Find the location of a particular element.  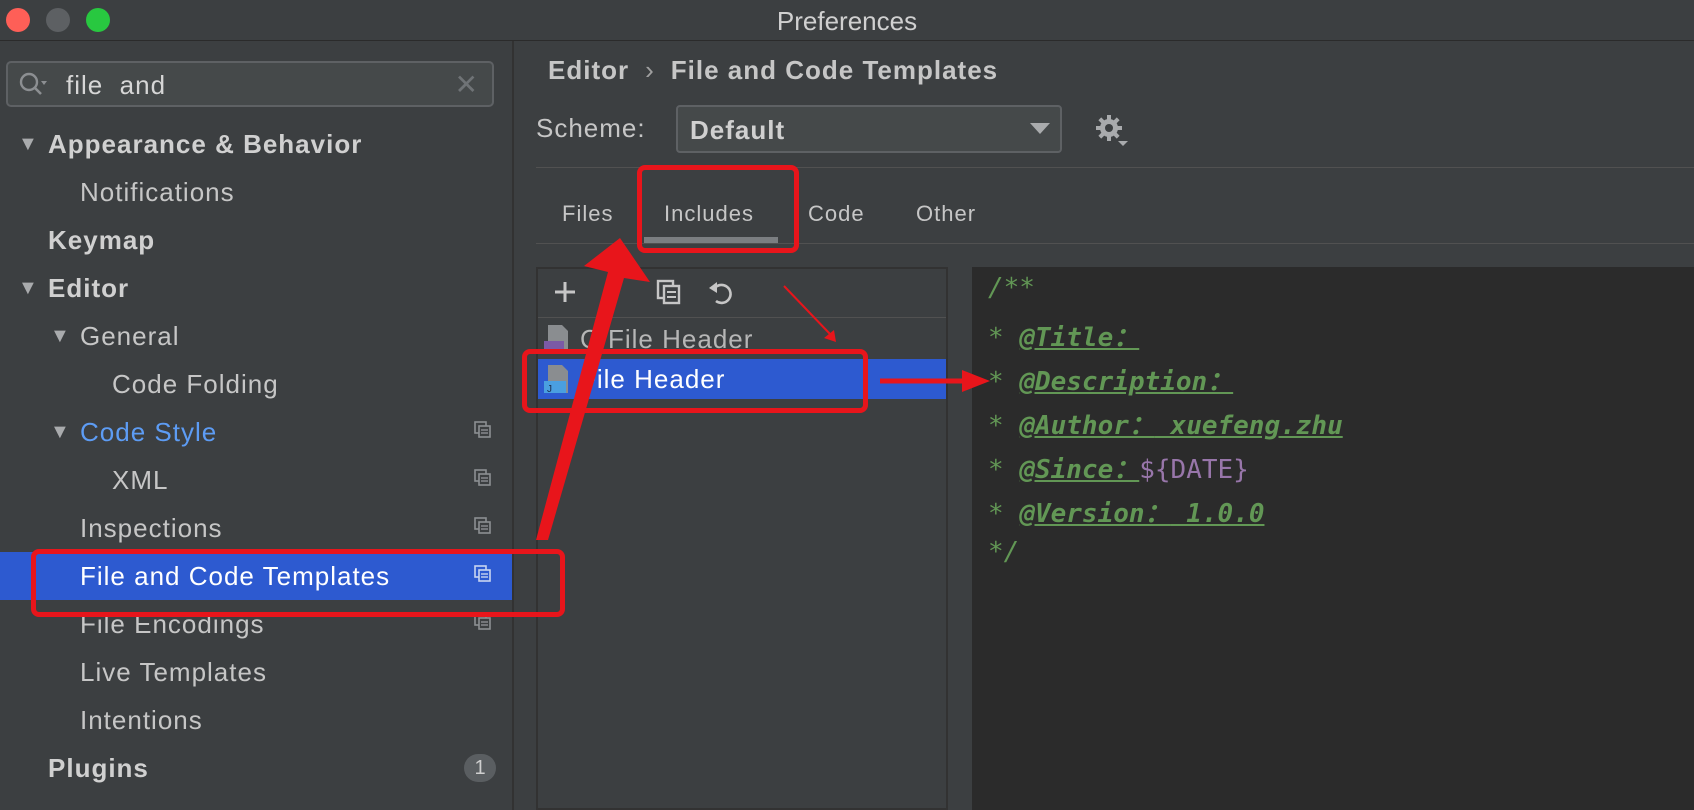

arrow-to-editor-line-head is located at coordinates (976, 381).